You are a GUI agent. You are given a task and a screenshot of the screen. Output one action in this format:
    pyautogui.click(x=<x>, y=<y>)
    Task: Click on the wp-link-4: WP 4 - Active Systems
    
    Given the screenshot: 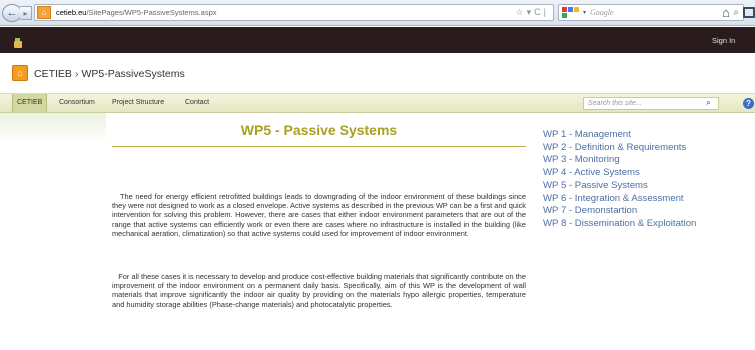 What is the action you would take?
    pyautogui.click(x=643, y=173)
    